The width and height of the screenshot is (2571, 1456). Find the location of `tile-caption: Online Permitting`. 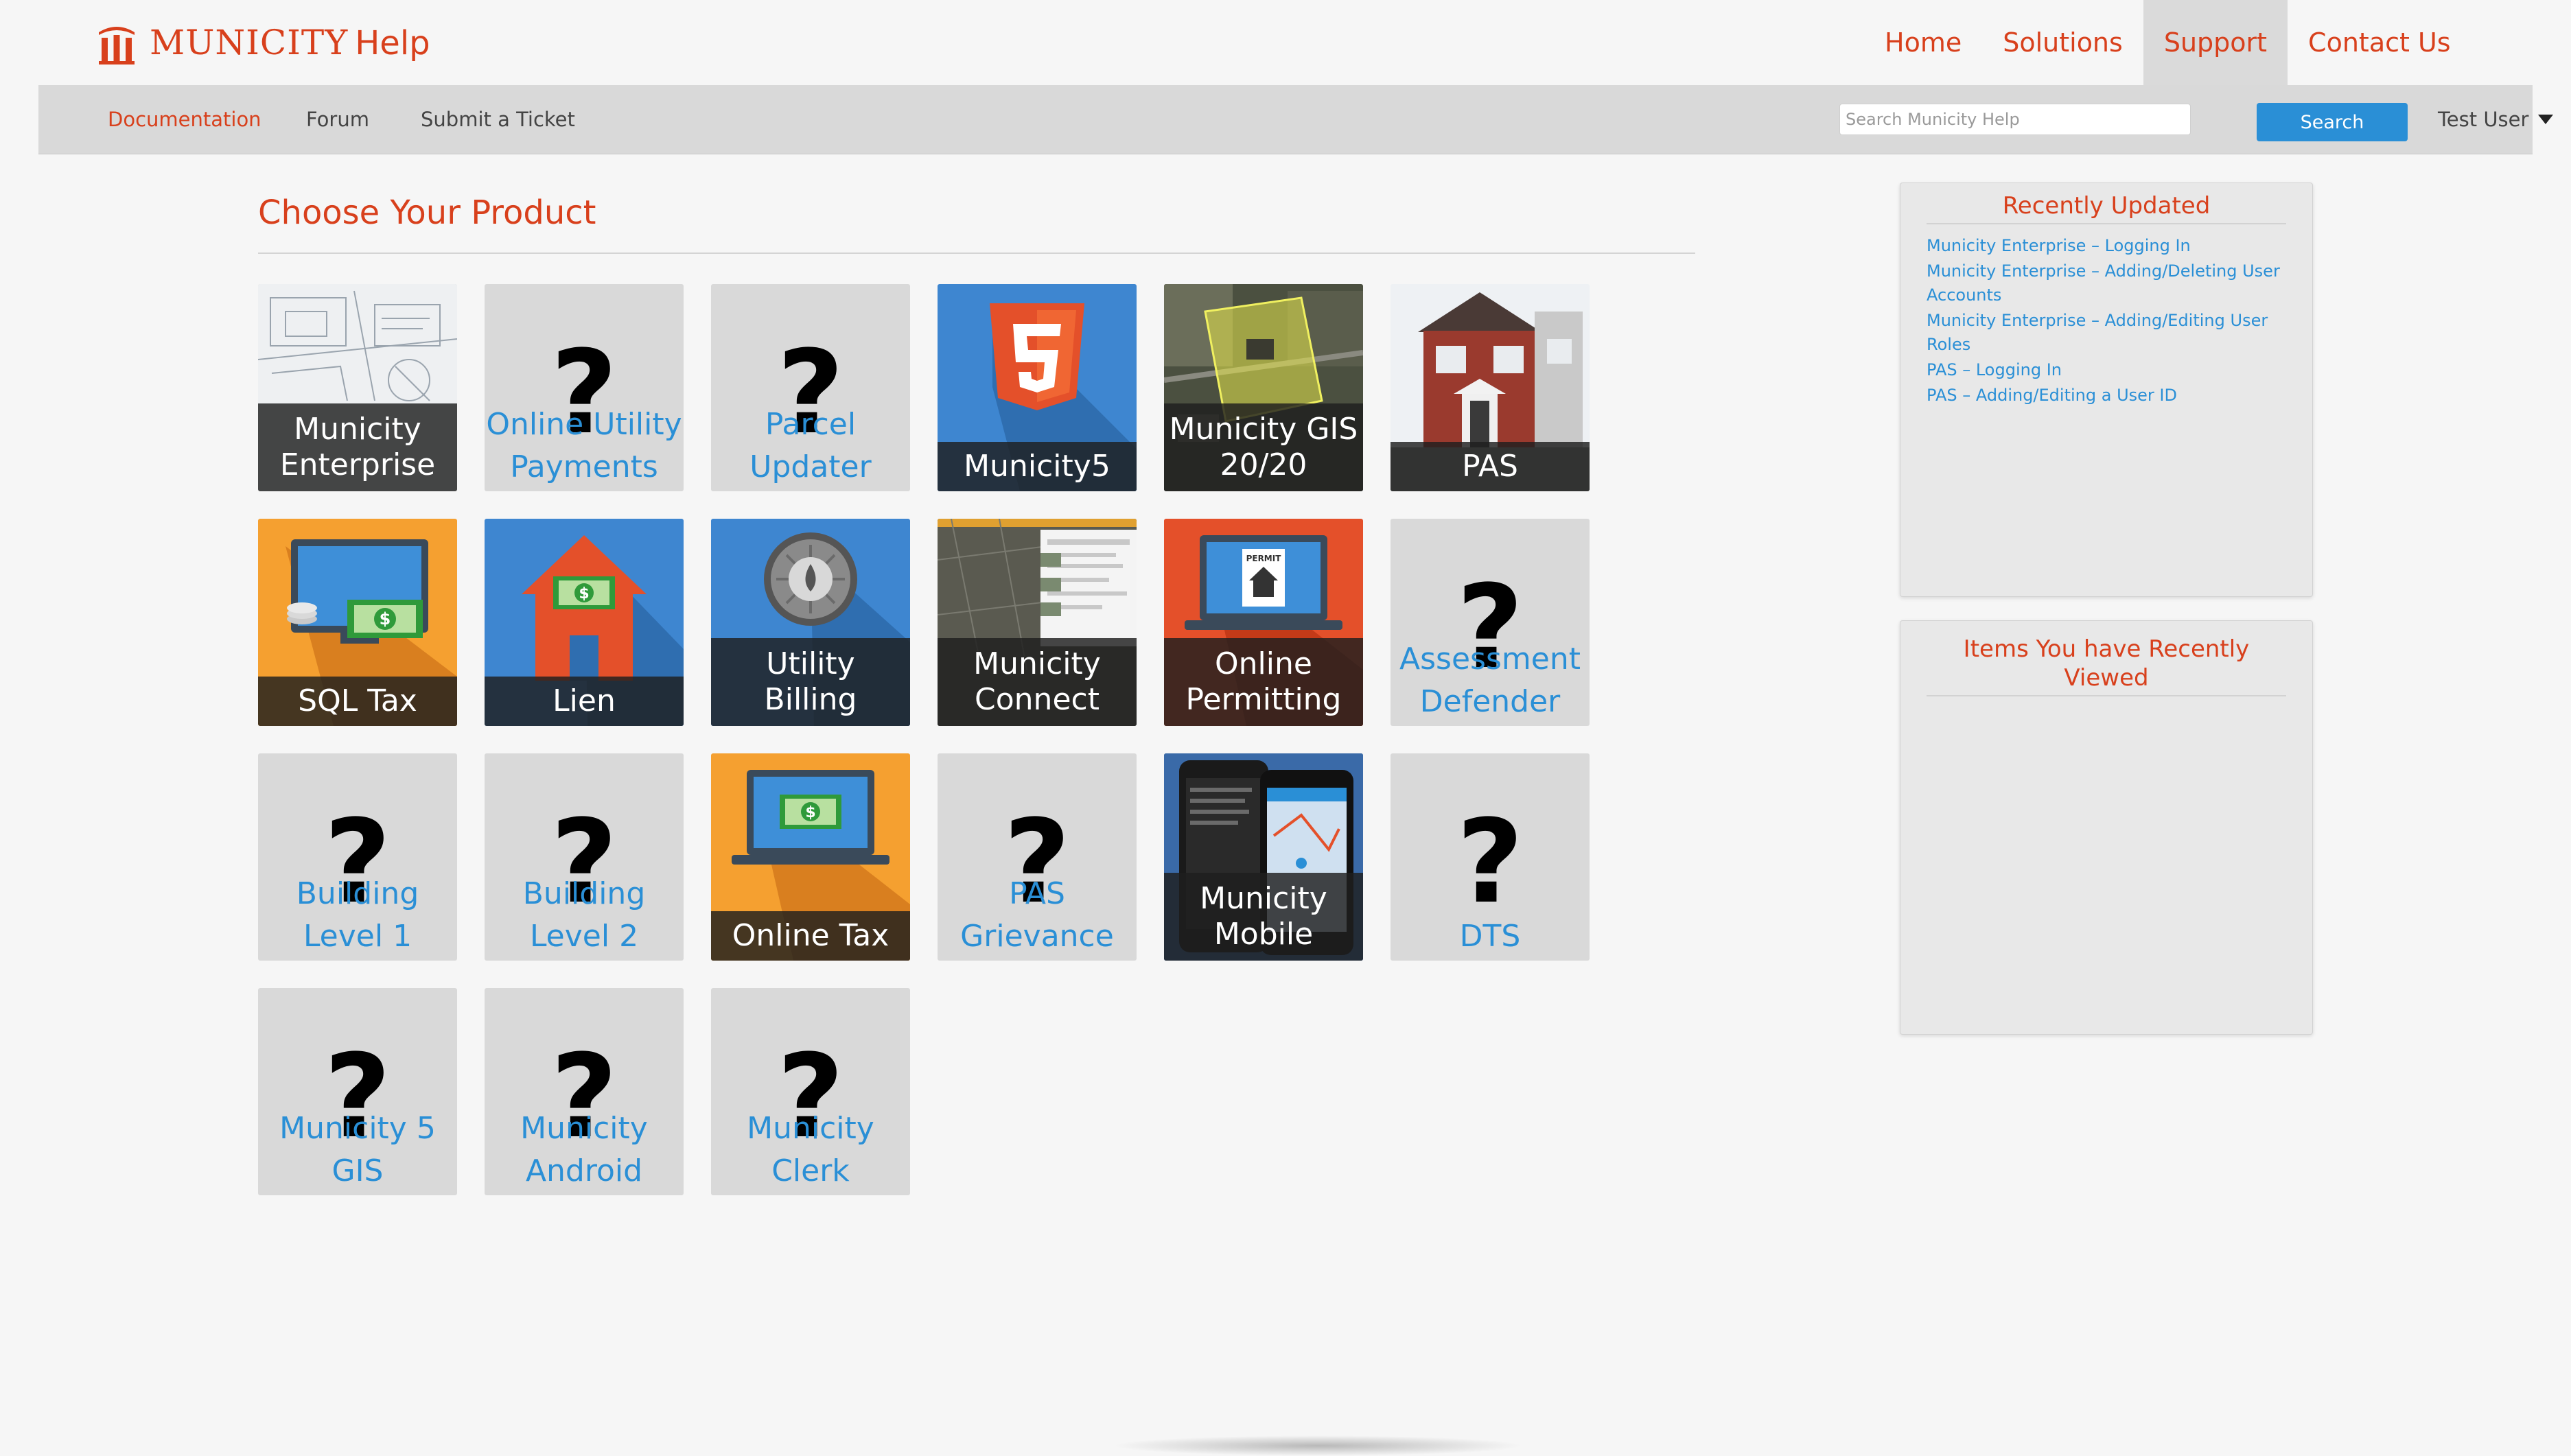

tile-caption: Online Permitting is located at coordinates (1263, 682).